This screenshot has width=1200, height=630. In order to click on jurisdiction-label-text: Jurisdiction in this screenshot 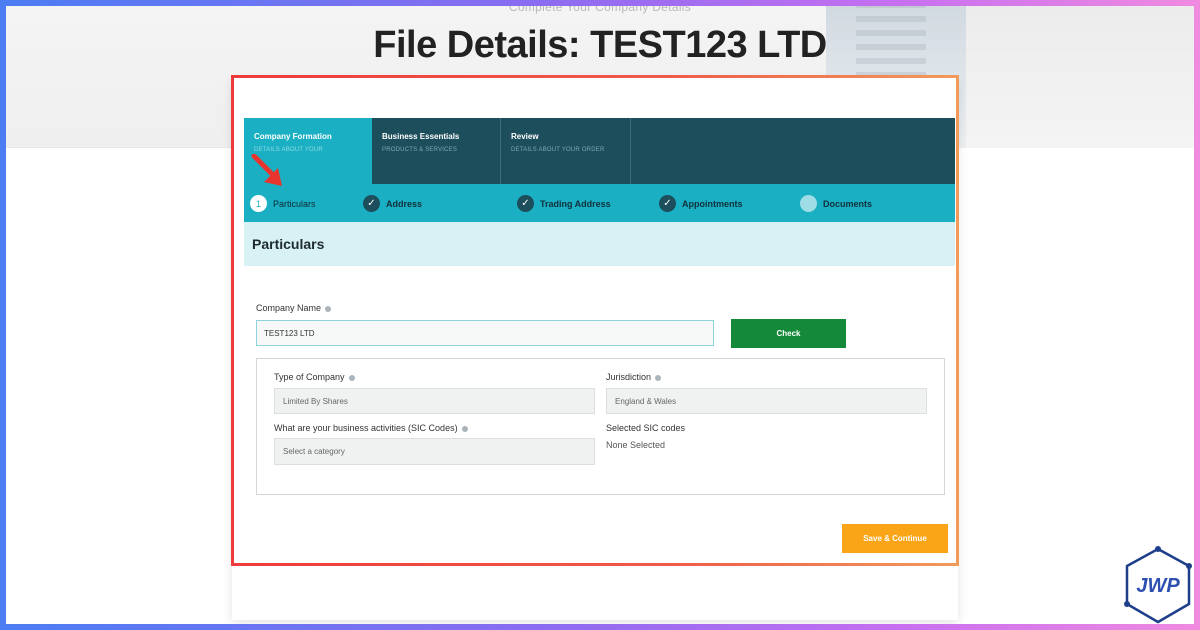, I will do `click(629, 377)`.